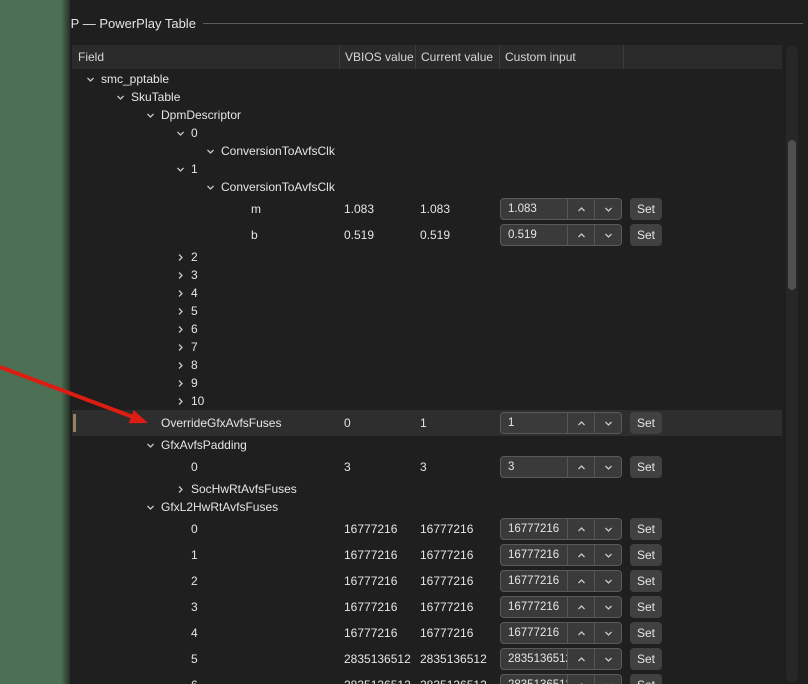 Image resolution: width=808 pixels, height=684 pixels. I want to click on table-row: SocHwRtAvfsFuses, so click(427, 489).